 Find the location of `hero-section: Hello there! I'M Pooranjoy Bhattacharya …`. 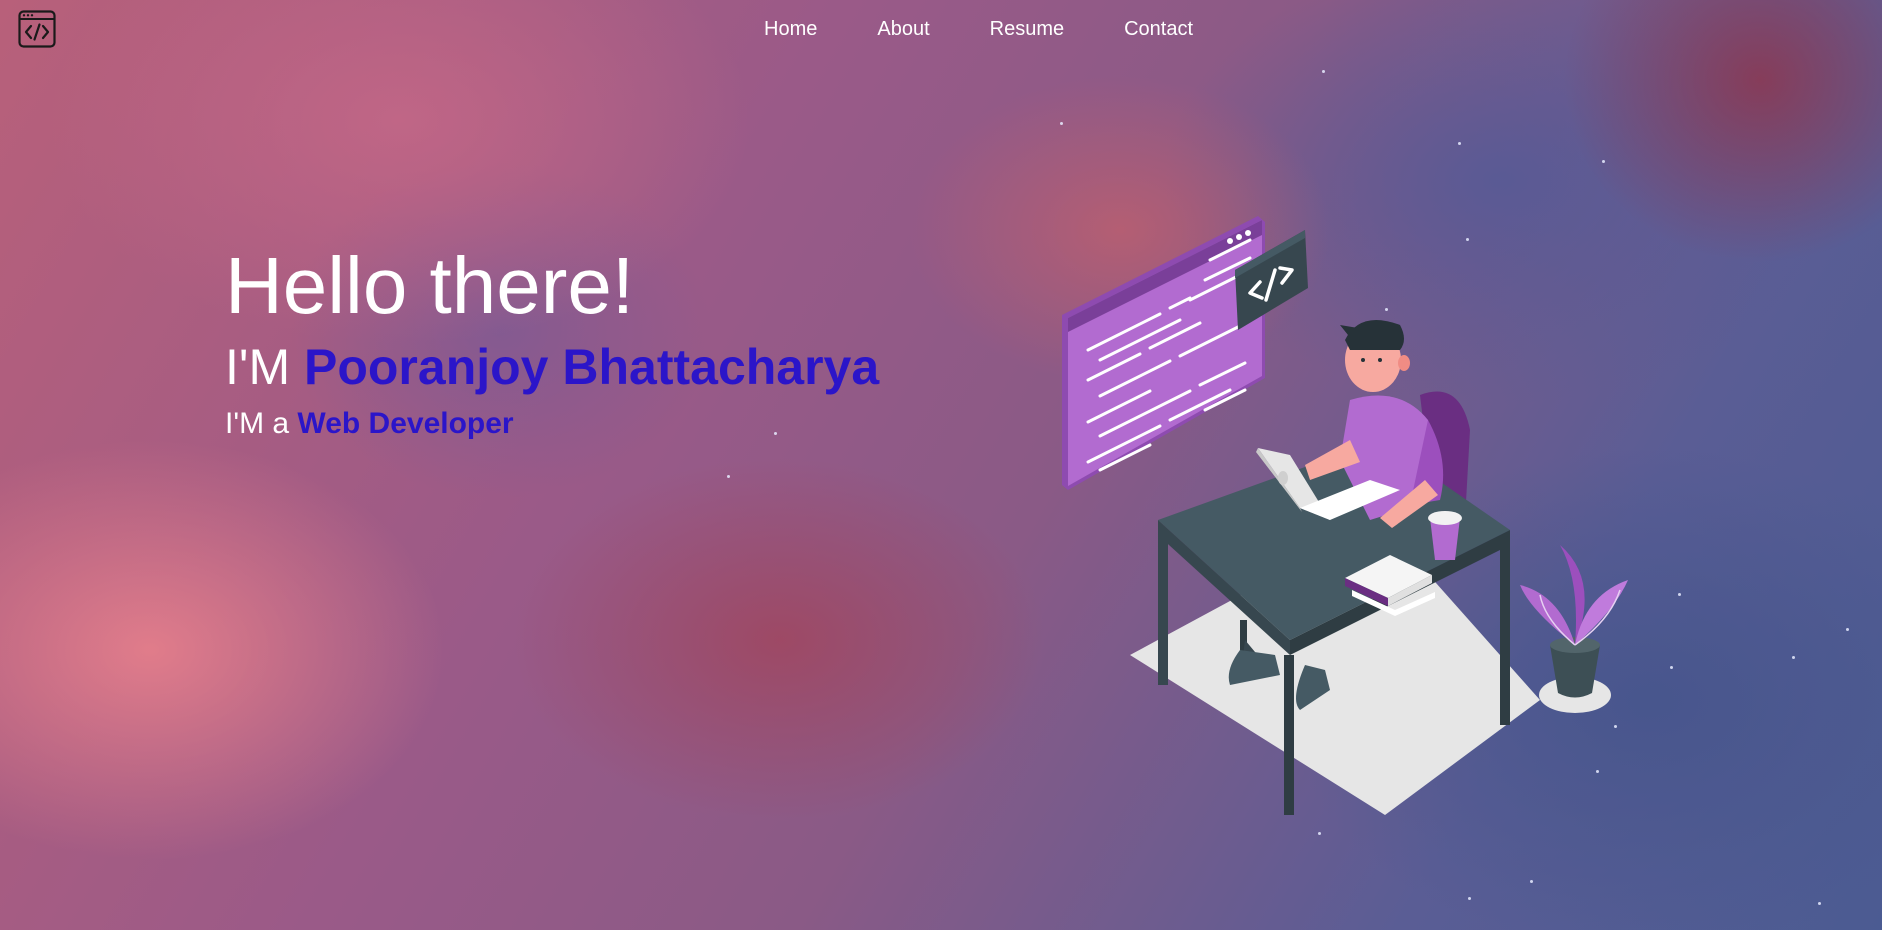

hero-section: Hello there! I'M Pooranjoy Bhattacharya … is located at coordinates (552, 341).